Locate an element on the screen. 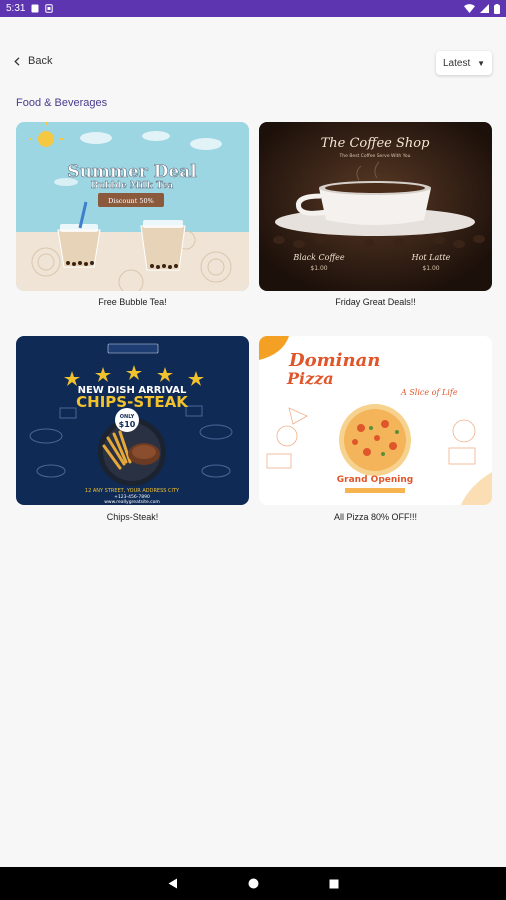 The image size is (506, 900). back-button: Back is located at coordinates (33, 61).